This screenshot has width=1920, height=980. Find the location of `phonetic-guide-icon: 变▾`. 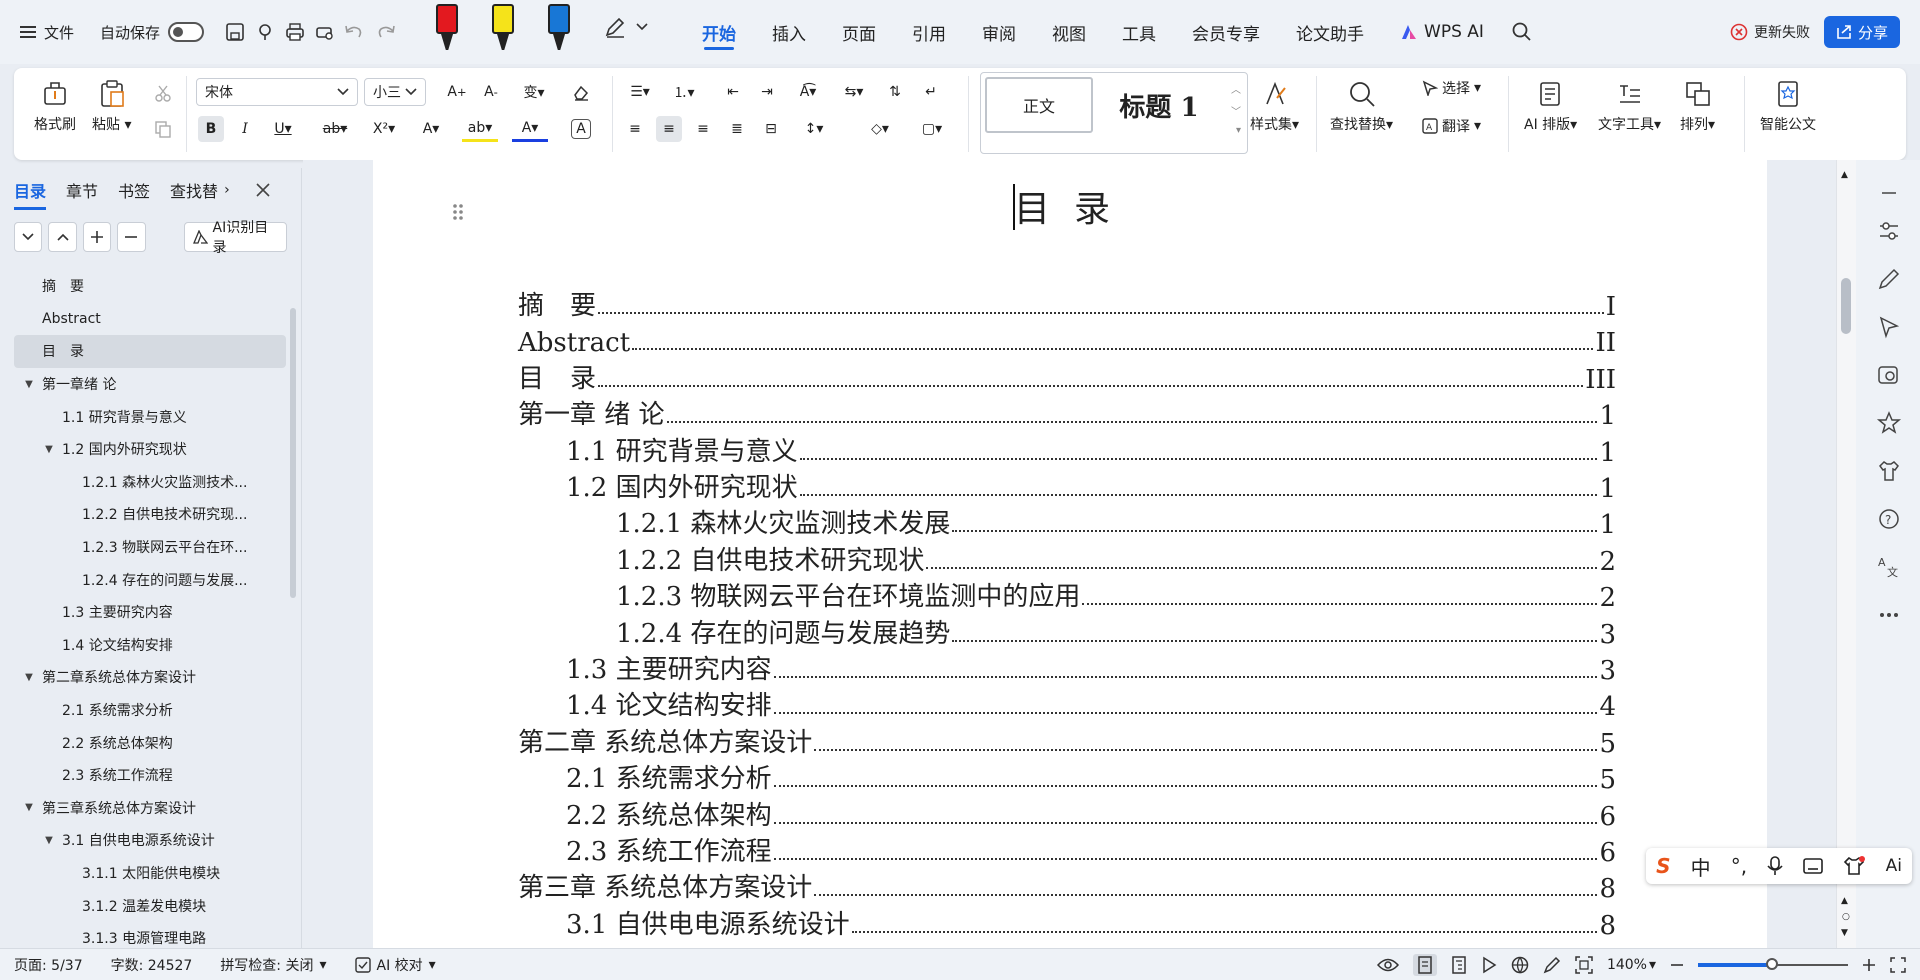

phonetic-guide-icon: 变▾ is located at coordinates (534, 92).